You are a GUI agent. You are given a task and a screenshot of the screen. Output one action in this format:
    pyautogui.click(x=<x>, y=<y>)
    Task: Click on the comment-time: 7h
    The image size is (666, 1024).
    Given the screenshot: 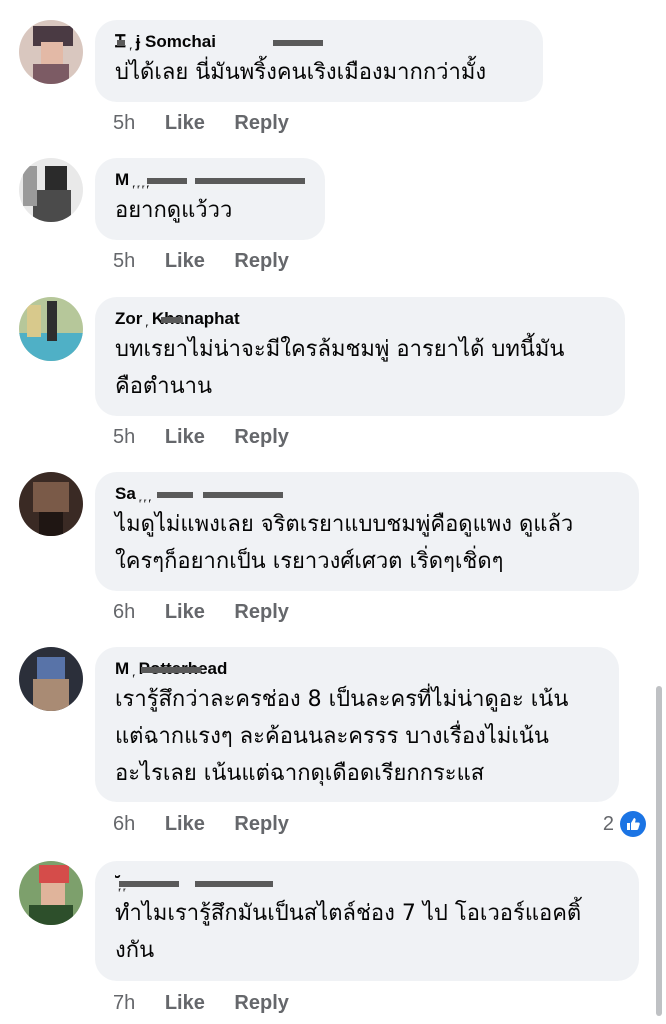 What is the action you would take?
    pyautogui.click(x=124, y=1003)
    